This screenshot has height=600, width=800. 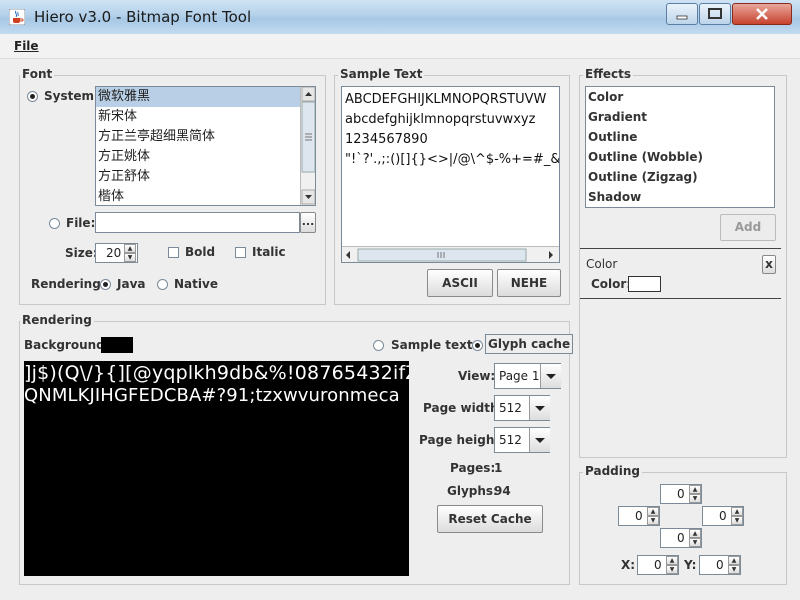 I want to click on effect-item: Shadow, so click(x=680, y=197).